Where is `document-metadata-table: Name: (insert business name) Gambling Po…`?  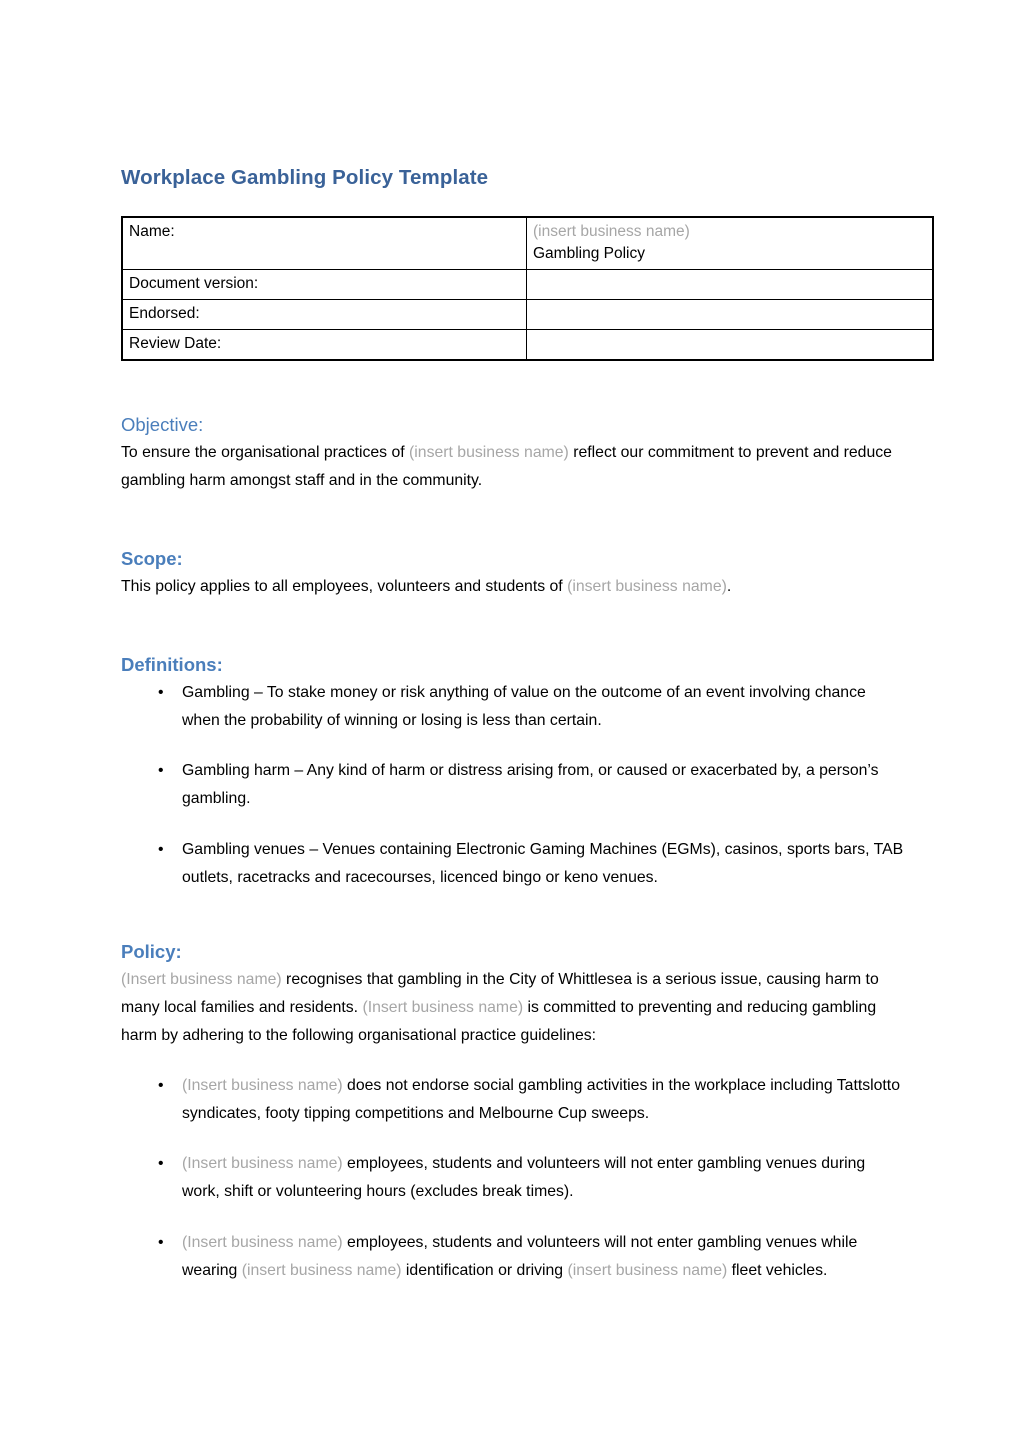
document-metadata-table: Name: (insert business name) Gambling Po… is located at coordinates (527, 288).